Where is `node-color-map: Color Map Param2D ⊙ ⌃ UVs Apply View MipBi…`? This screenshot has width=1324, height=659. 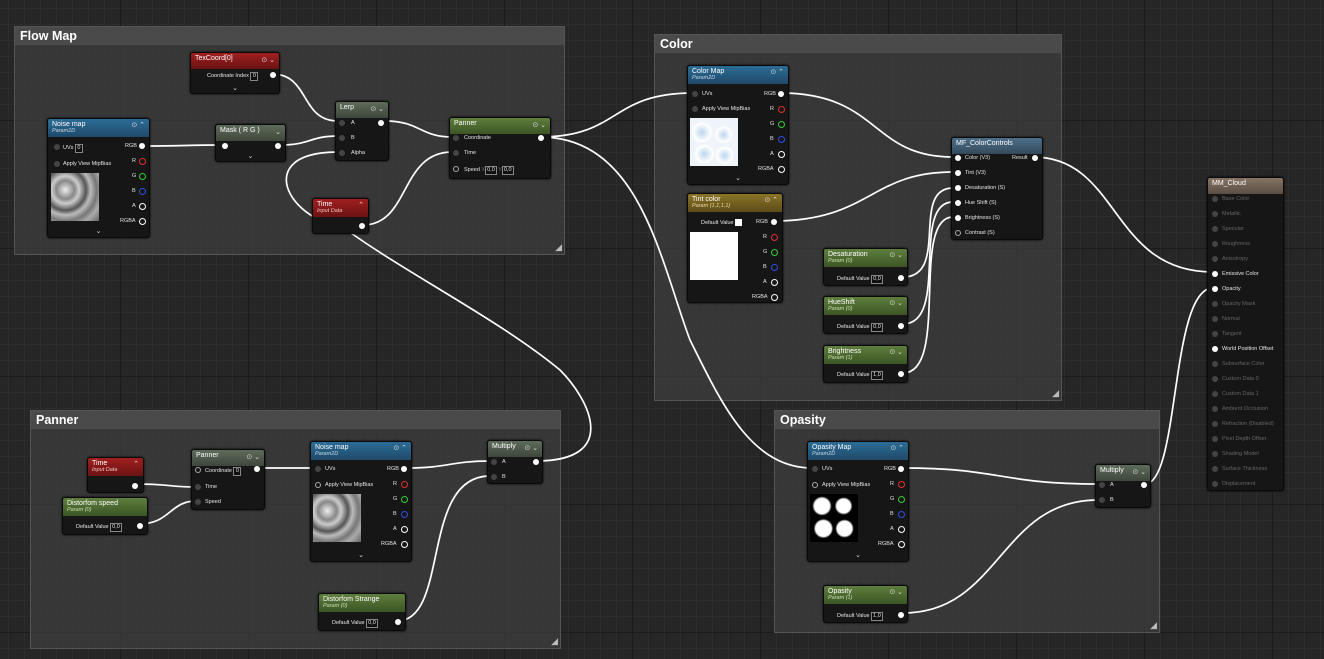 node-color-map: Color Map Param2D ⊙ ⌃ UVs Apply View MipBi… is located at coordinates (738, 125).